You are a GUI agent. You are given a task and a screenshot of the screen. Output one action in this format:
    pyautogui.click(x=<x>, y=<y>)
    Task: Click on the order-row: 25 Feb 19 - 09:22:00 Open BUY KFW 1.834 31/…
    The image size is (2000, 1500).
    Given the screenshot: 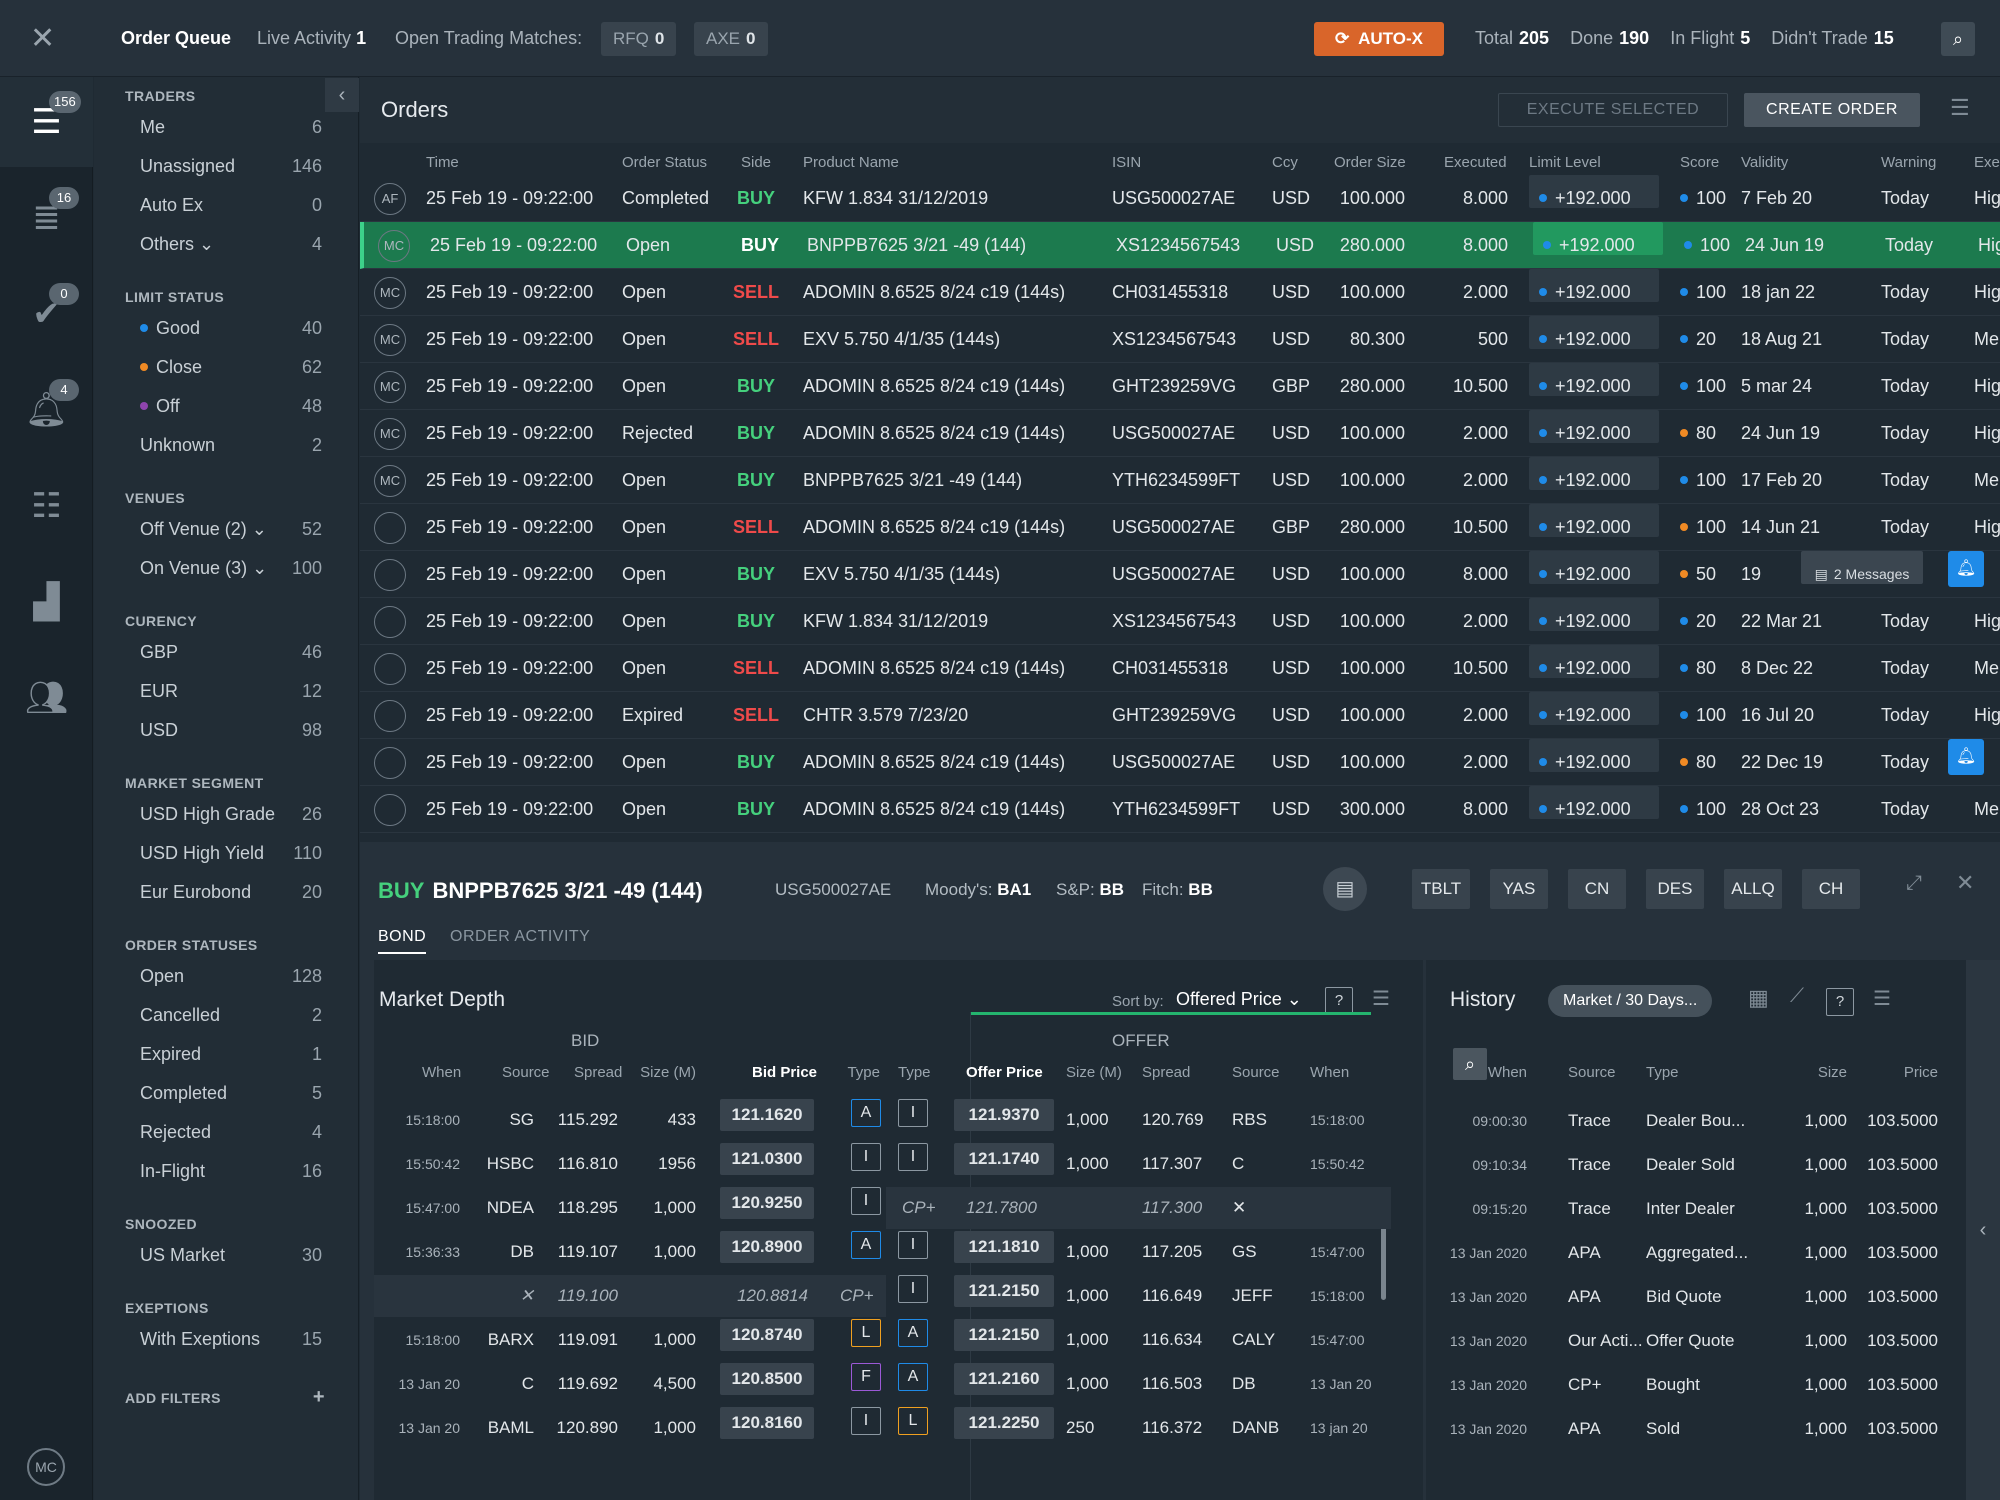 What is the action you would take?
    pyautogui.click(x=1180, y=621)
    